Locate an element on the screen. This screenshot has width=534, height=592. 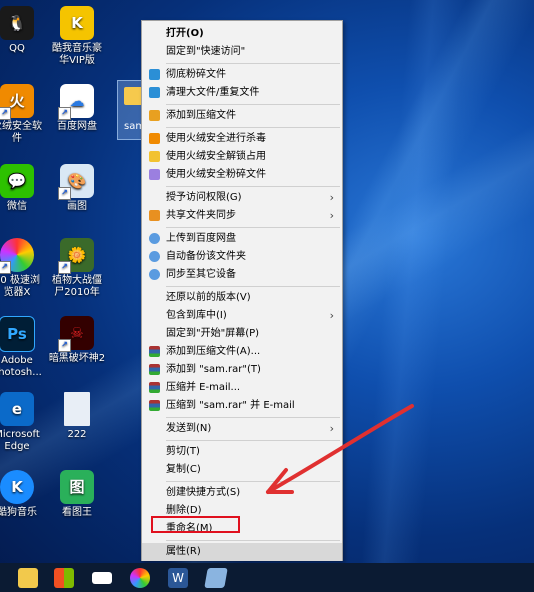
store-icon is located at coordinates (64, 578).